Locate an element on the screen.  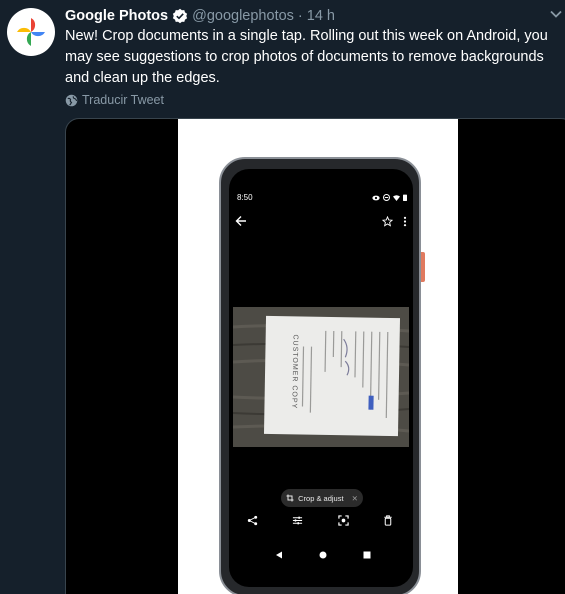
more-vert-icon is located at coordinates (405, 221).